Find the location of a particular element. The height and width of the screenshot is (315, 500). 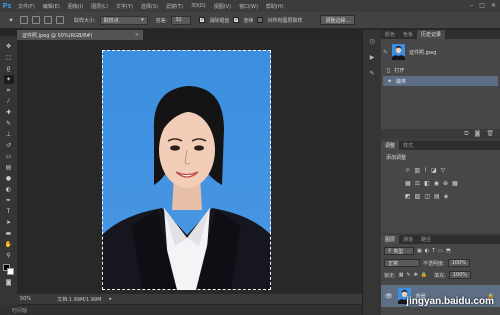

tolerance-input: 32 is located at coordinates (181, 20).